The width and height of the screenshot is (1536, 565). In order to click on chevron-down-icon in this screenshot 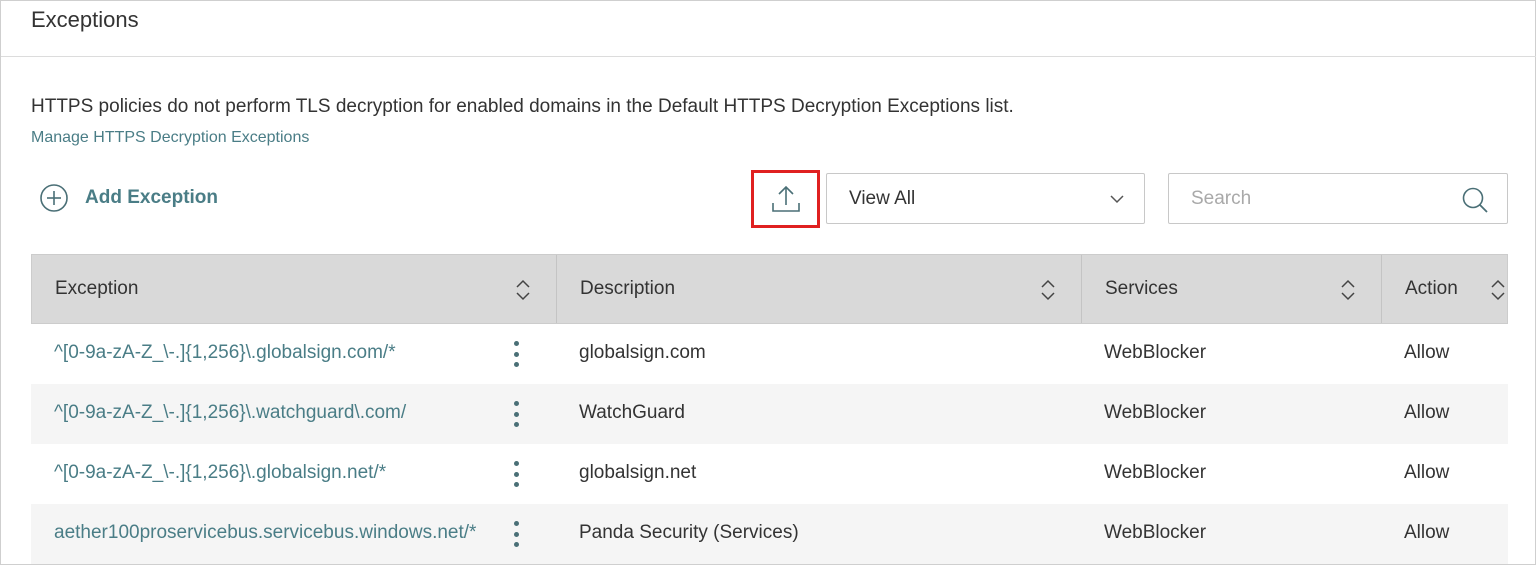, I will do `click(1117, 199)`.